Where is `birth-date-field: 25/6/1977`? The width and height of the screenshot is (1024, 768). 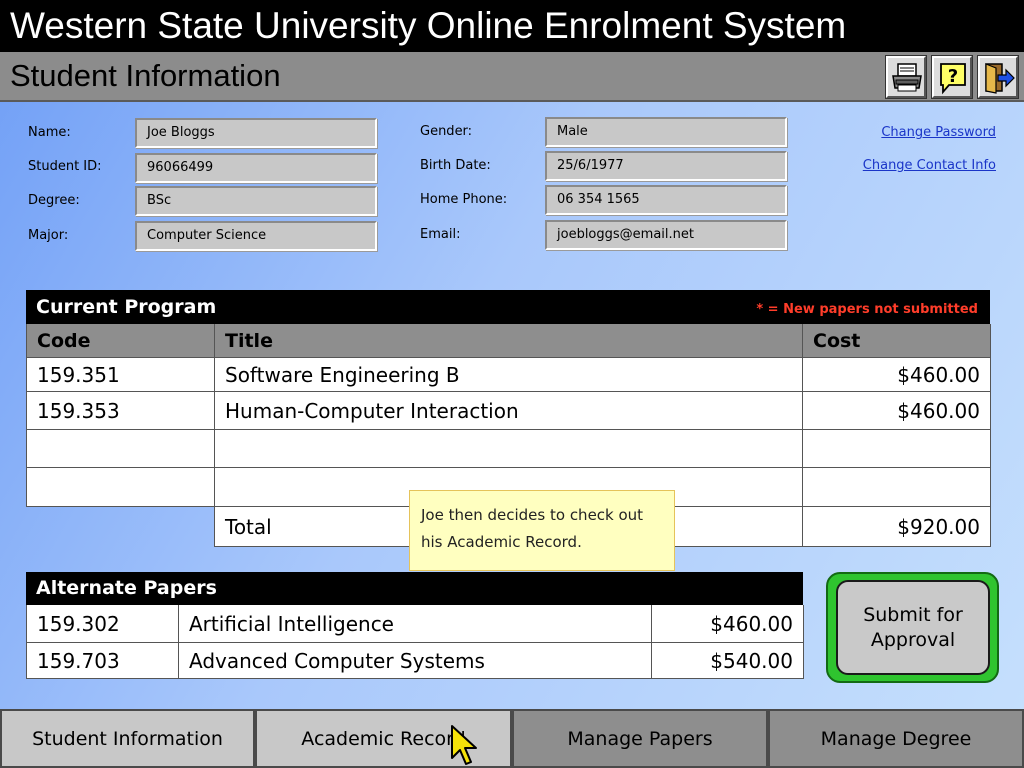
birth-date-field: 25/6/1977 is located at coordinates (666, 166).